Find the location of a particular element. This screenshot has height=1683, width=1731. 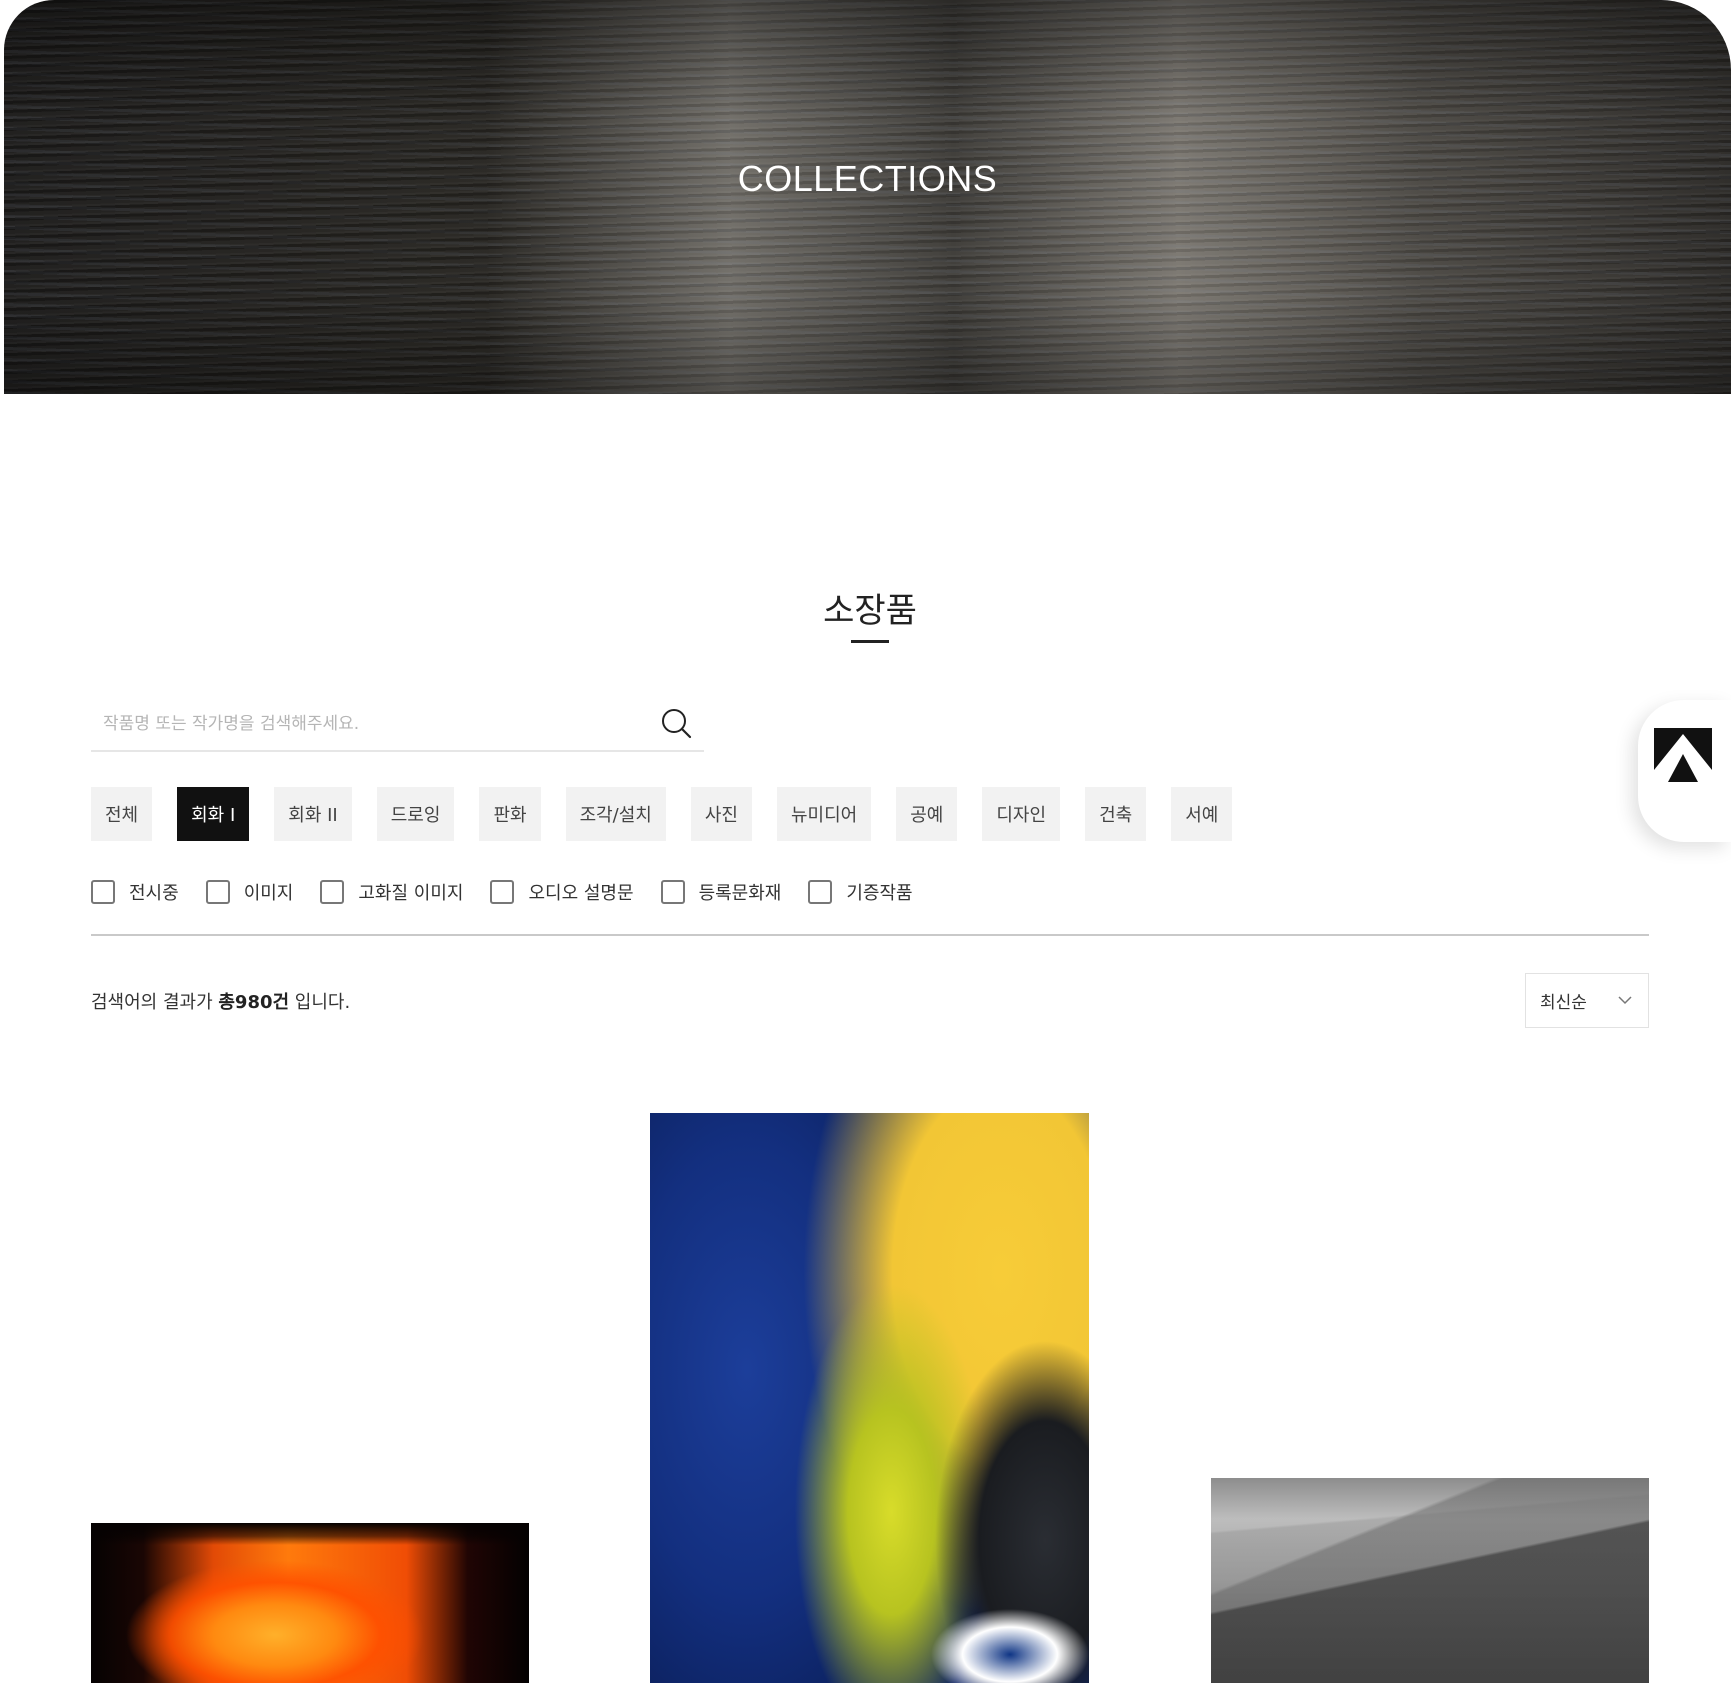

filter-image: 이미지 is located at coordinates (249, 892).